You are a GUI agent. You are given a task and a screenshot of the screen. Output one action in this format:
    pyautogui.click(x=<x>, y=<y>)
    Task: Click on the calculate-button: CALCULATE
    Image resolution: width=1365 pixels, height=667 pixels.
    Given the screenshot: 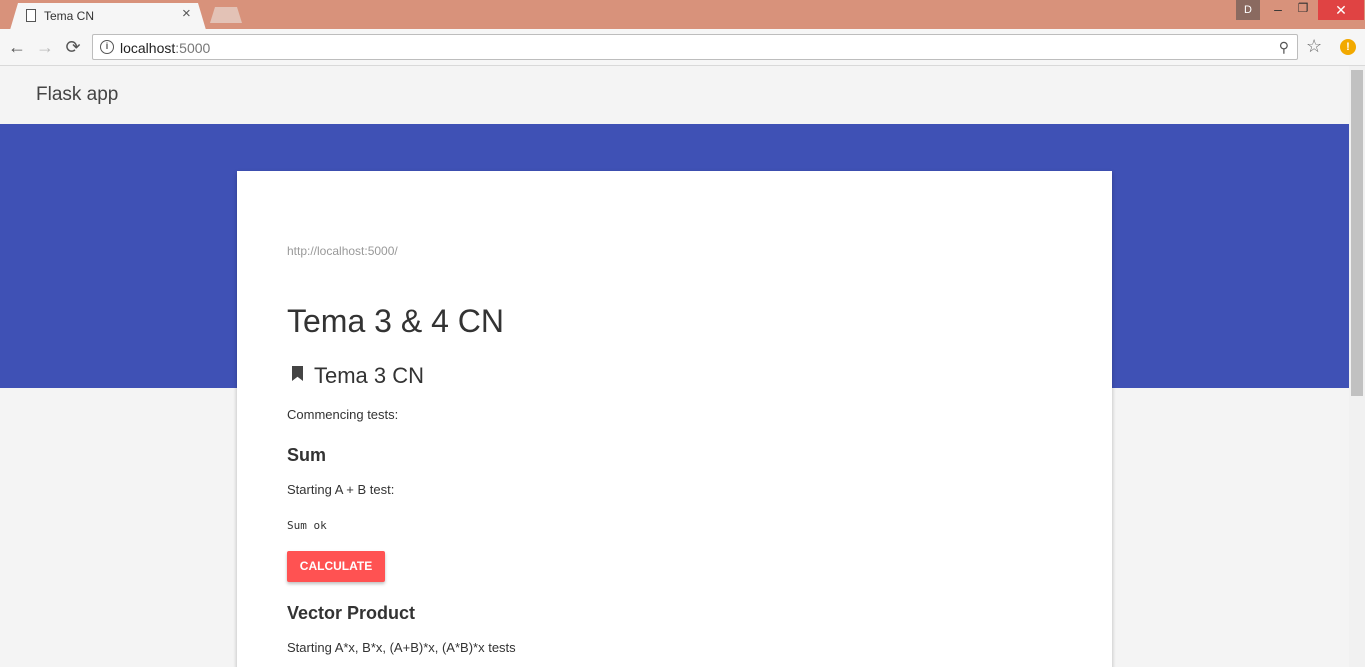 What is the action you would take?
    pyautogui.click(x=336, y=566)
    